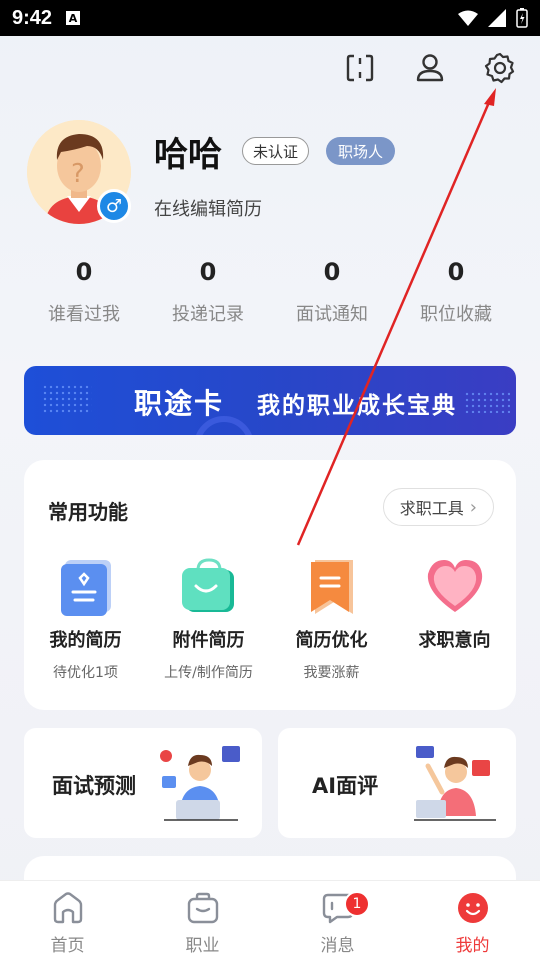 This screenshot has width=540, height=960. What do you see at coordinates (332, 292) in the screenshot?
I see `stat-interviews: 0 面试通知` at bounding box center [332, 292].